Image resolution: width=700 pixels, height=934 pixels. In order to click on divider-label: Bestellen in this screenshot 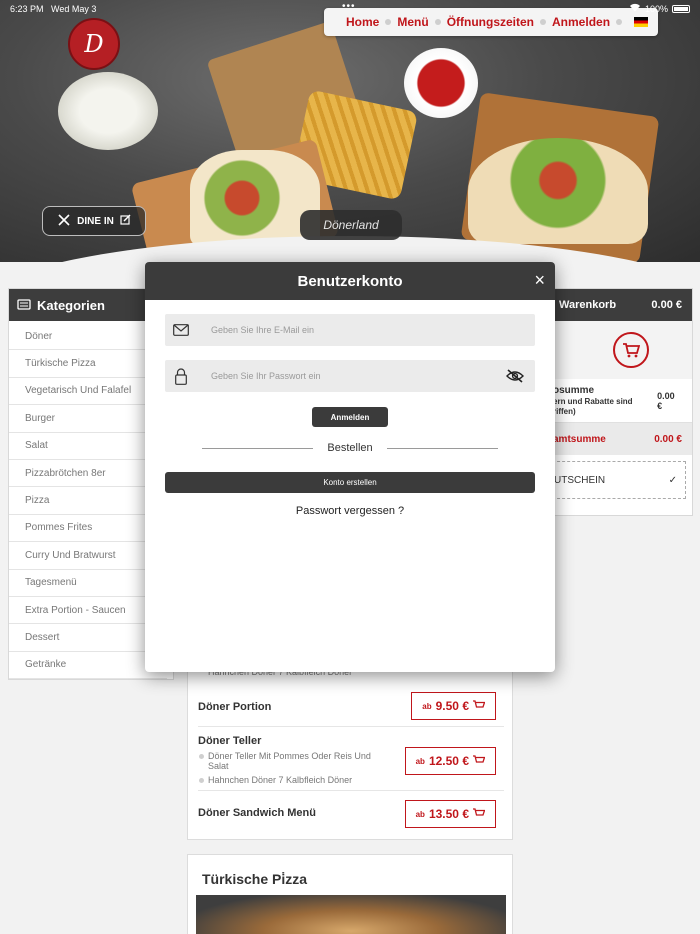, I will do `click(350, 448)`.